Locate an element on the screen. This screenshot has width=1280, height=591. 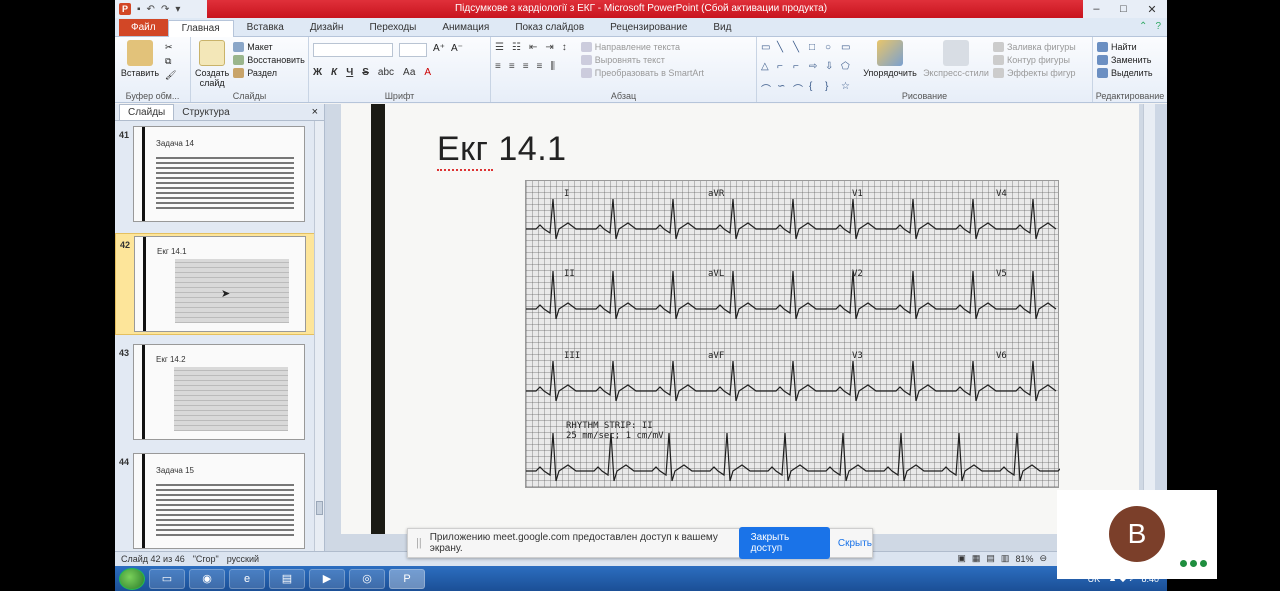
start-button is located at coordinates (132, 578).